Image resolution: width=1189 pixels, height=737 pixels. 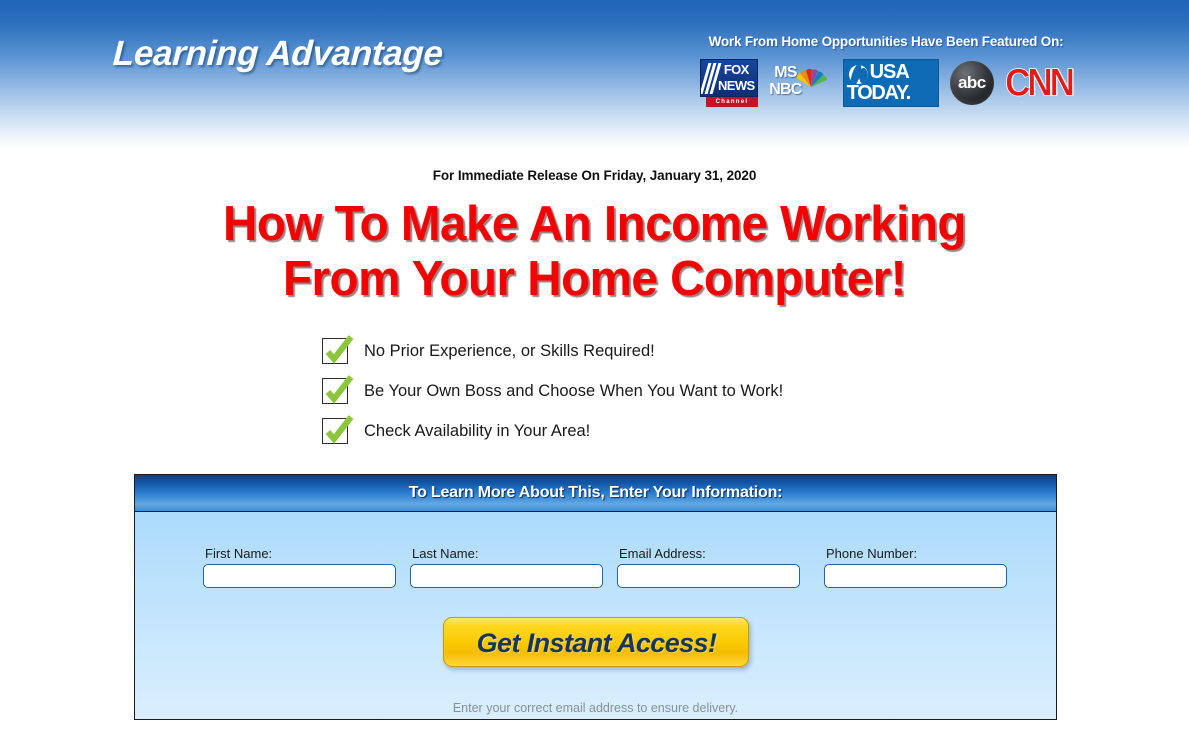 What do you see at coordinates (736, 85) in the screenshot?
I see `fox-news-line2: NEWS` at bounding box center [736, 85].